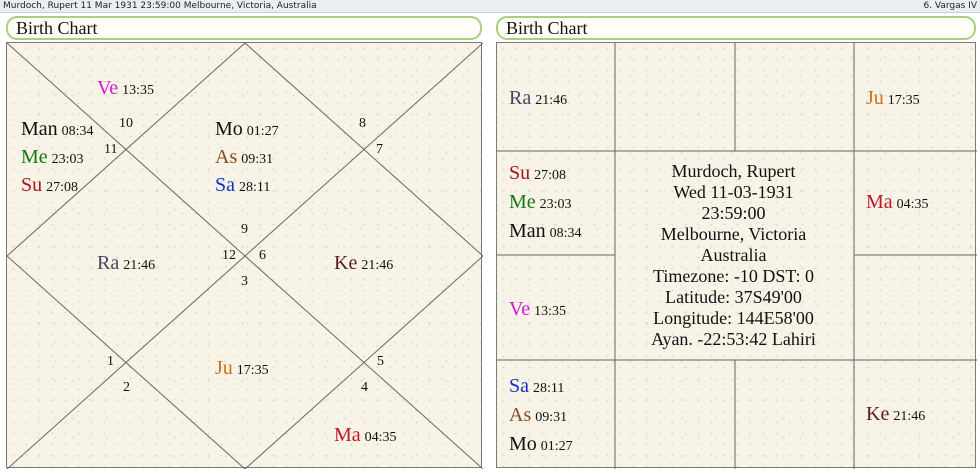 Image resolution: width=980 pixels, height=473 pixels. I want to click on planet-venus: Ve 13:35, so click(125, 89).